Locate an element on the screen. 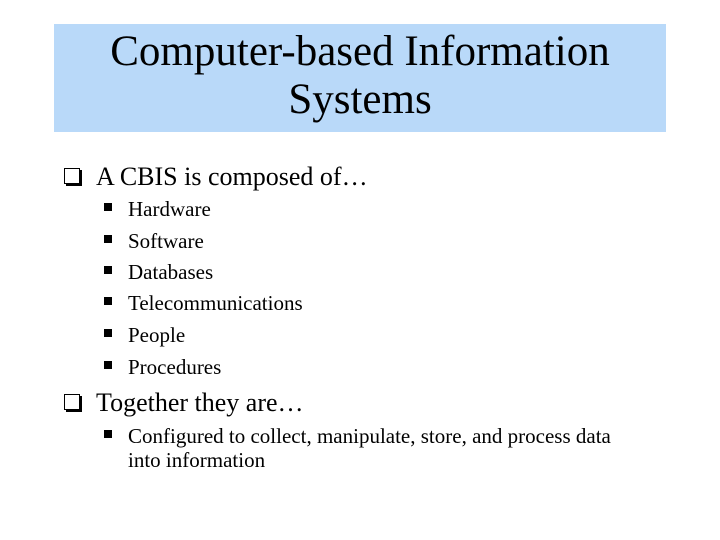 The image size is (720, 540). sub-bullet: Procedures is located at coordinates (162, 367).